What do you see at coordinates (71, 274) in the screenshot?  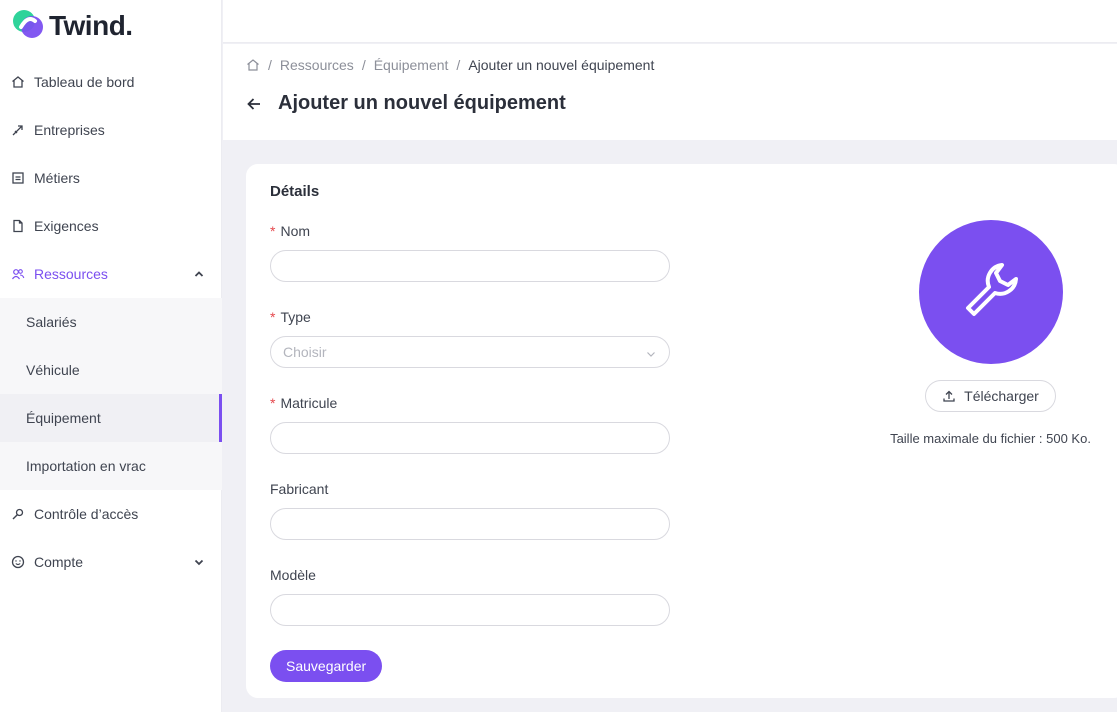 I see `sidebar-item-label: Ressources` at bounding box center [71, 274].